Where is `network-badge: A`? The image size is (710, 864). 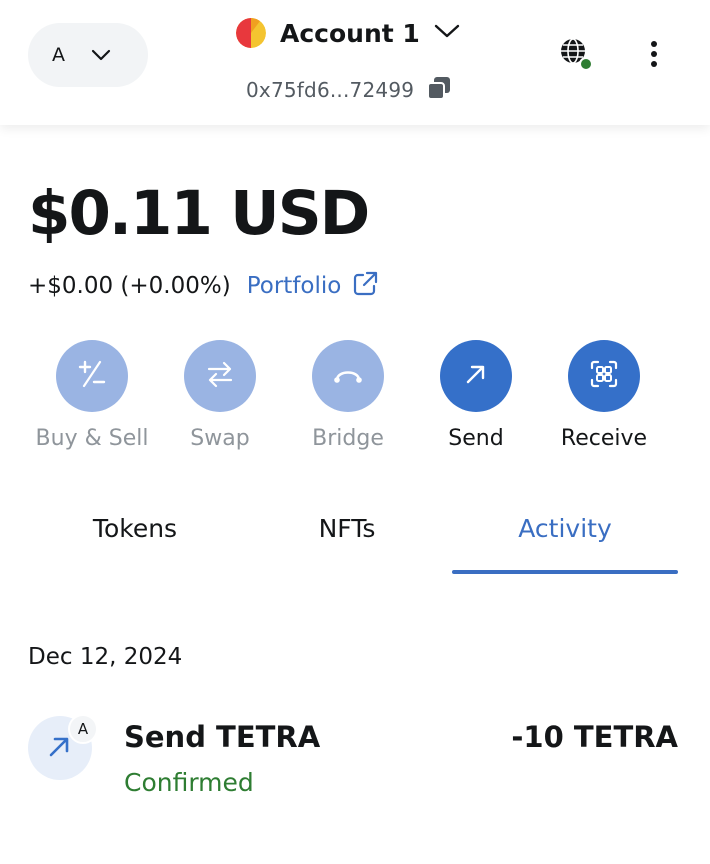
network-badge: A is located at coordinates (83, 729).